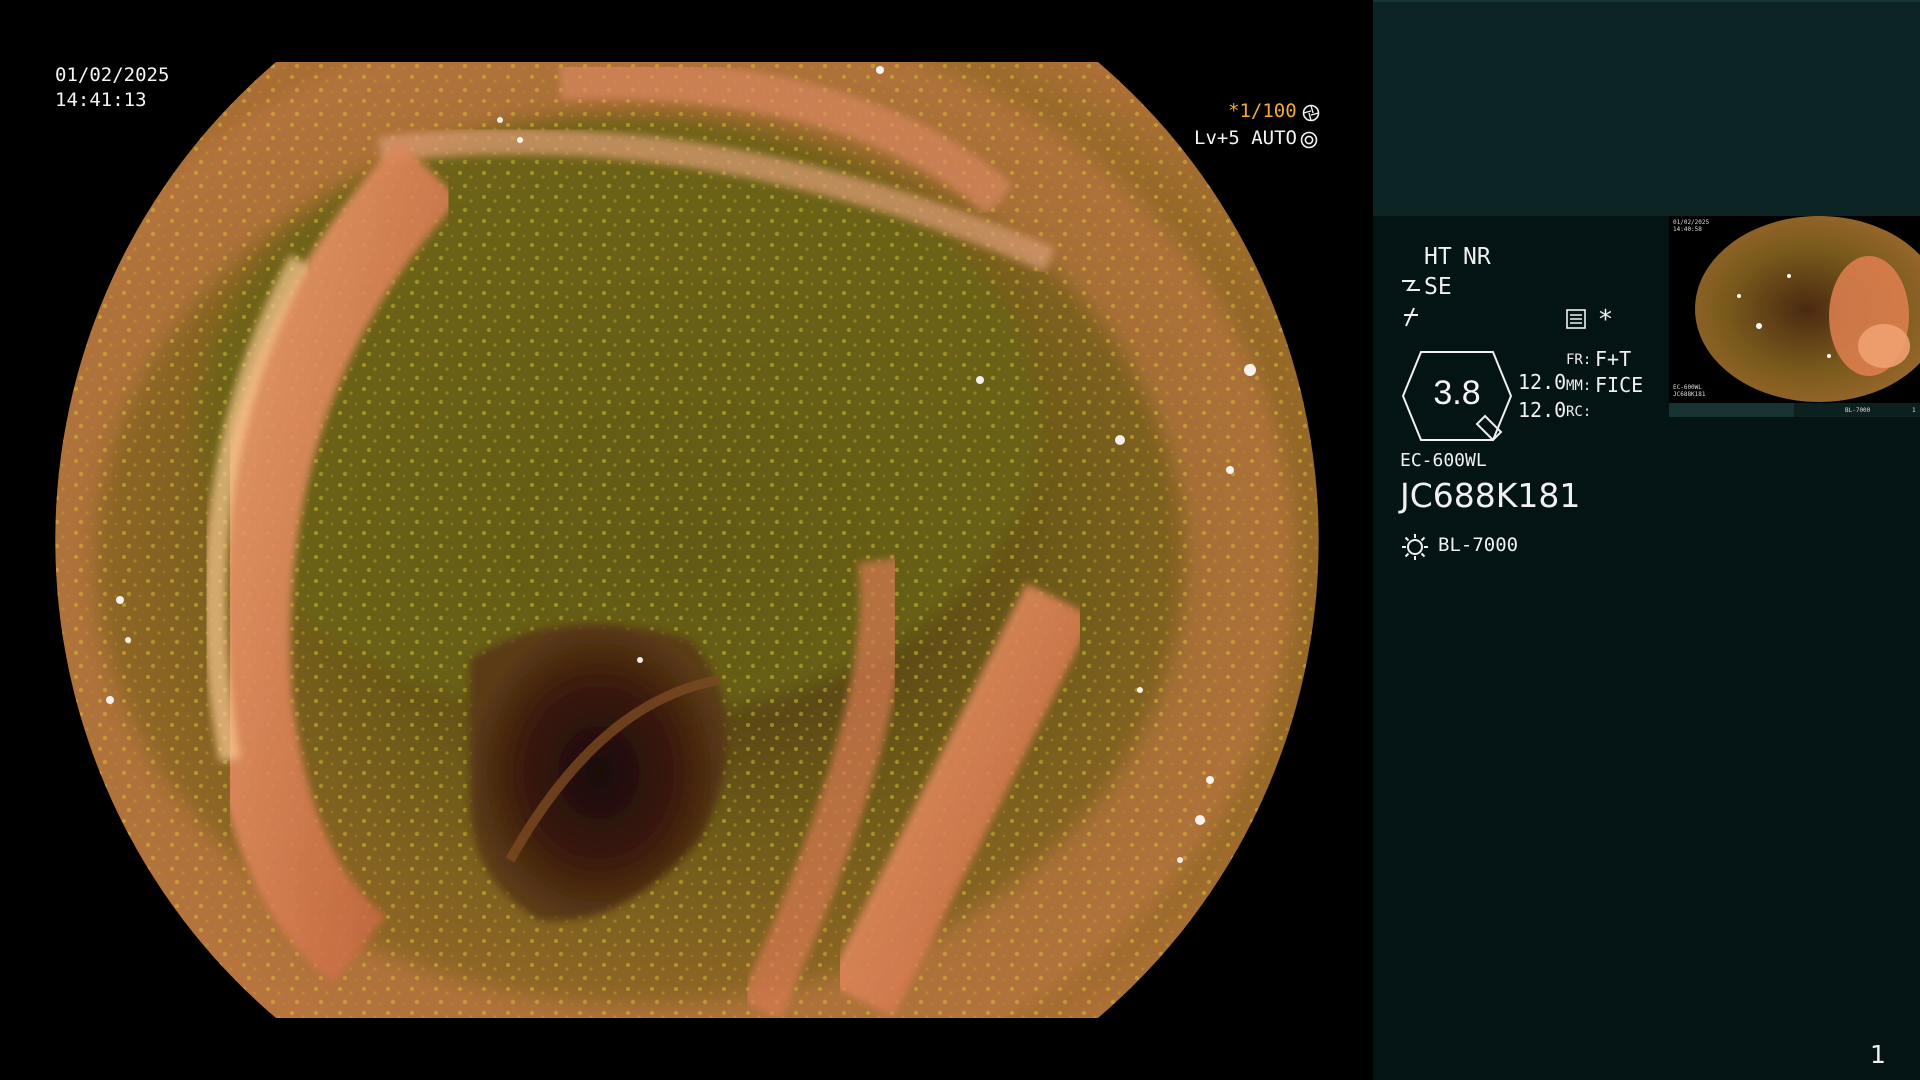 Image resolution: width=1920 pixels, height=1080 pixels. What do you see at coordinates (1245, 138) in the screenshot?
I see `iris-level: Lv+5 AUTO` at bounding box center [1245, 138].